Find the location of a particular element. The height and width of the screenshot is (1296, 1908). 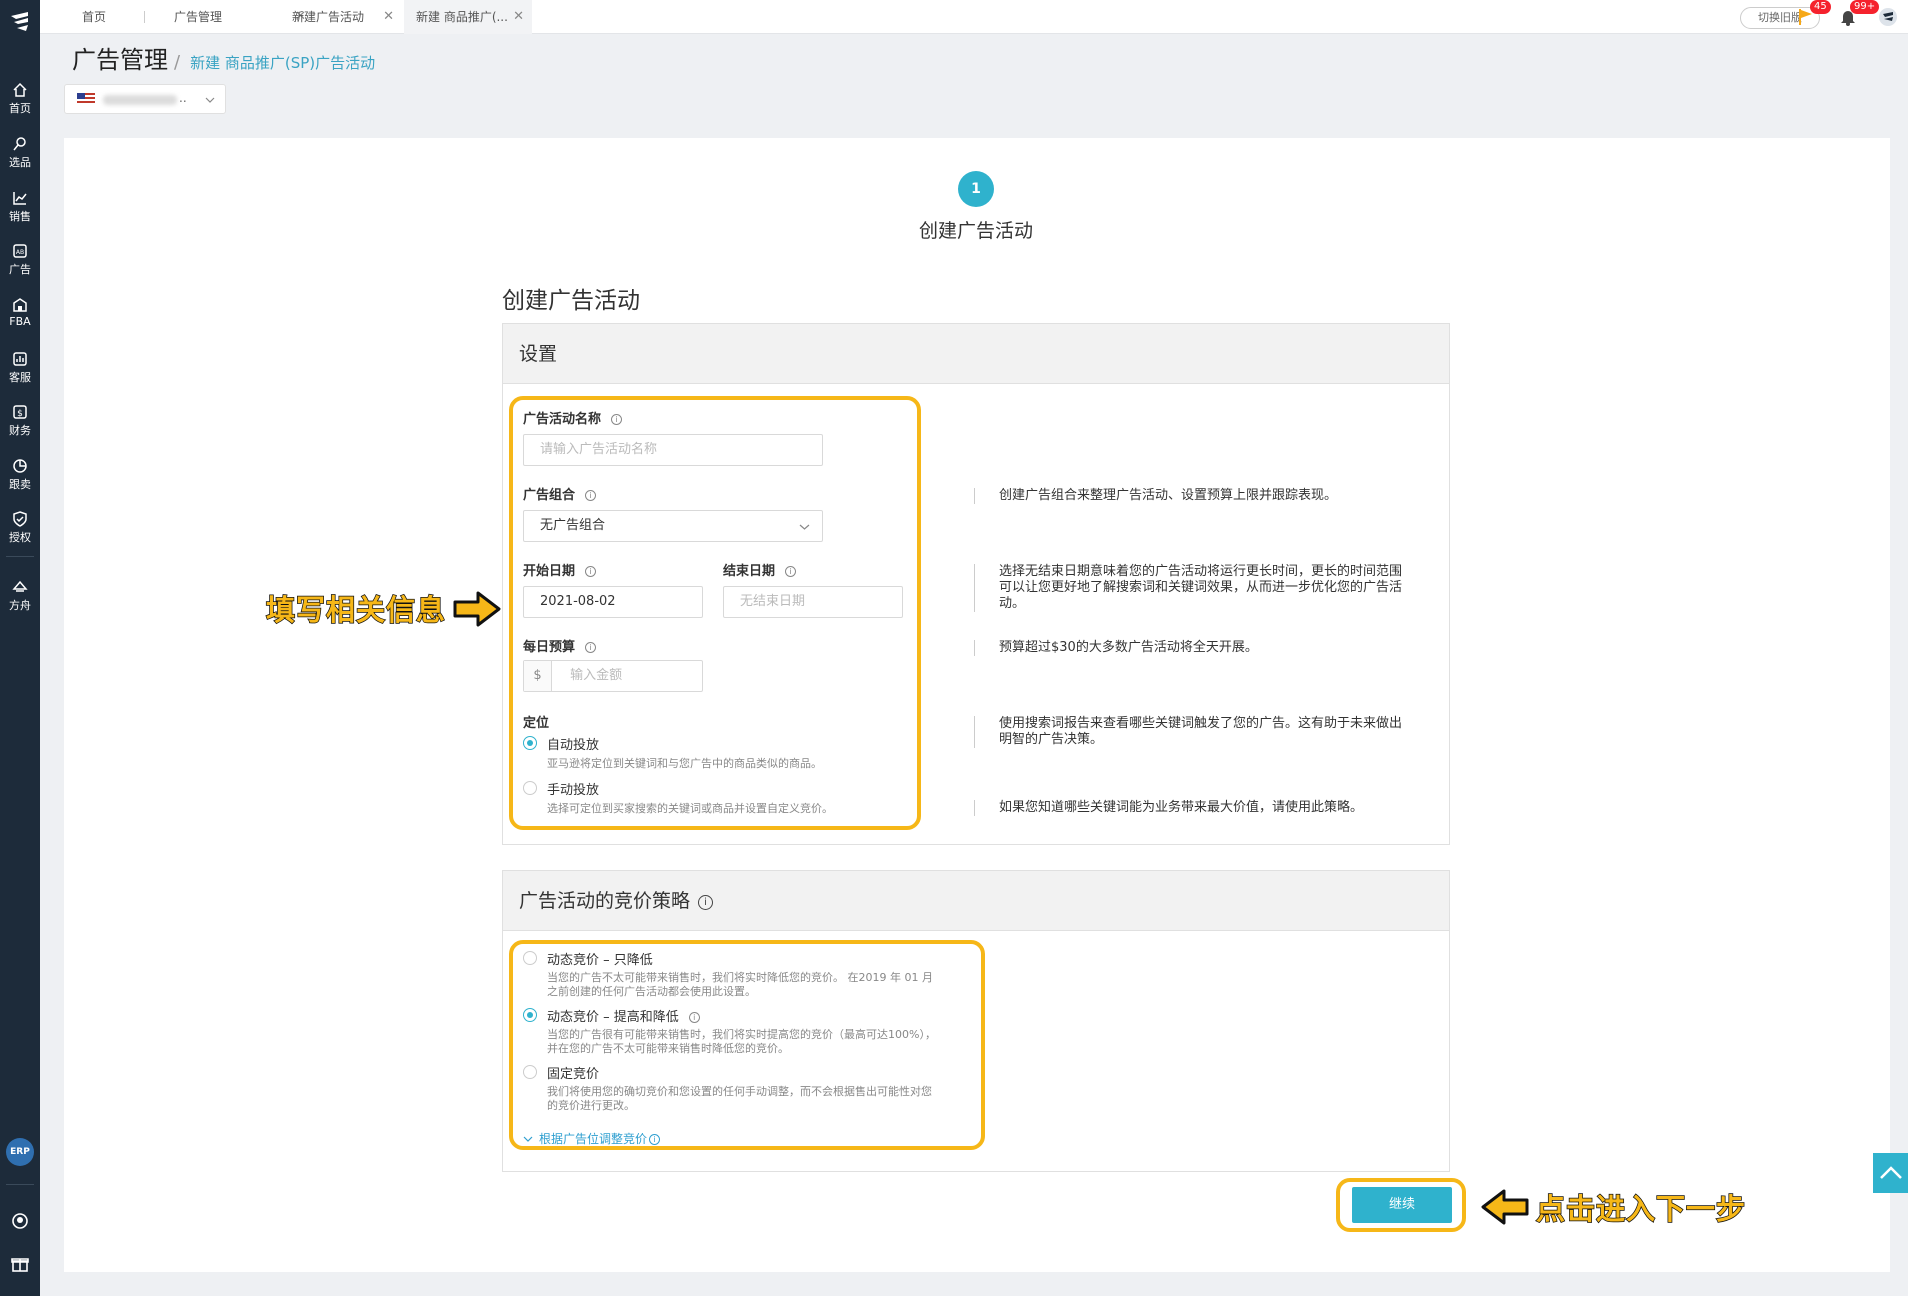

breadcrumb: 广告管理 / 新建 商品推广(SP)广告活动 is located at coordinates (223, 57).